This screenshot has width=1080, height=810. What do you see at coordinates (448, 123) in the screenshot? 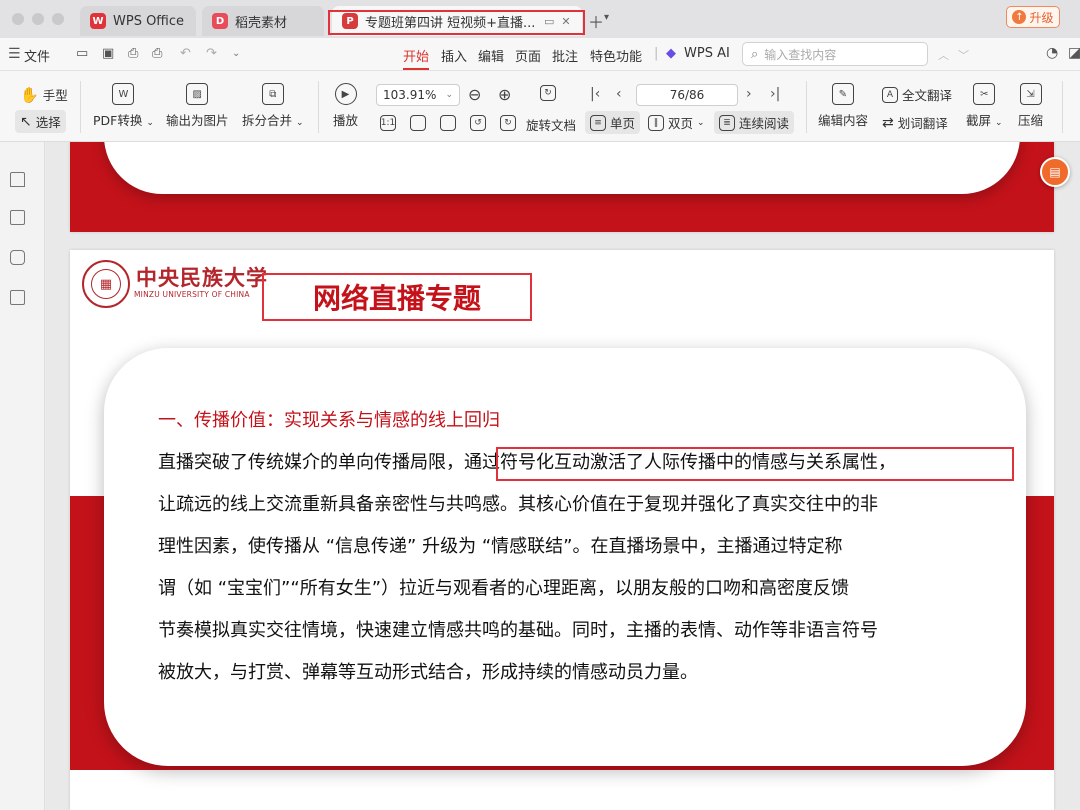
I see `fit-width-icon` at bounding box center [448, 123].